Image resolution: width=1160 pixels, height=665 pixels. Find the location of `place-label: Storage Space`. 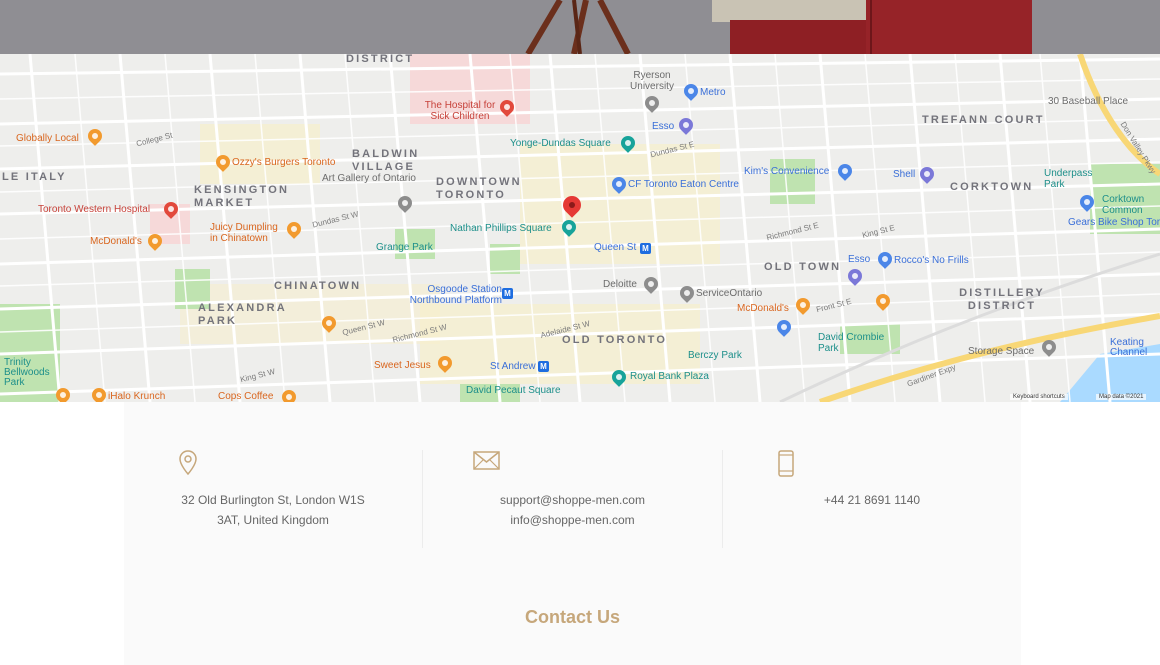

place-label: Storage Space is located at coordinates (1001, 352).